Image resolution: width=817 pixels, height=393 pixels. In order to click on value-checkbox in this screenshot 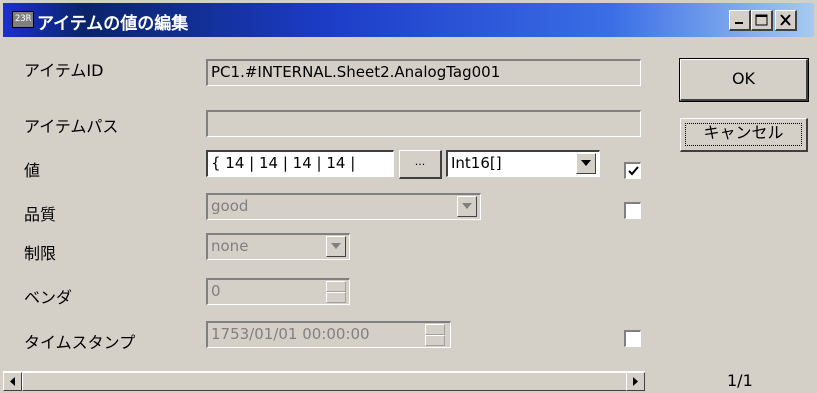, I will do `click(632, 170)`.